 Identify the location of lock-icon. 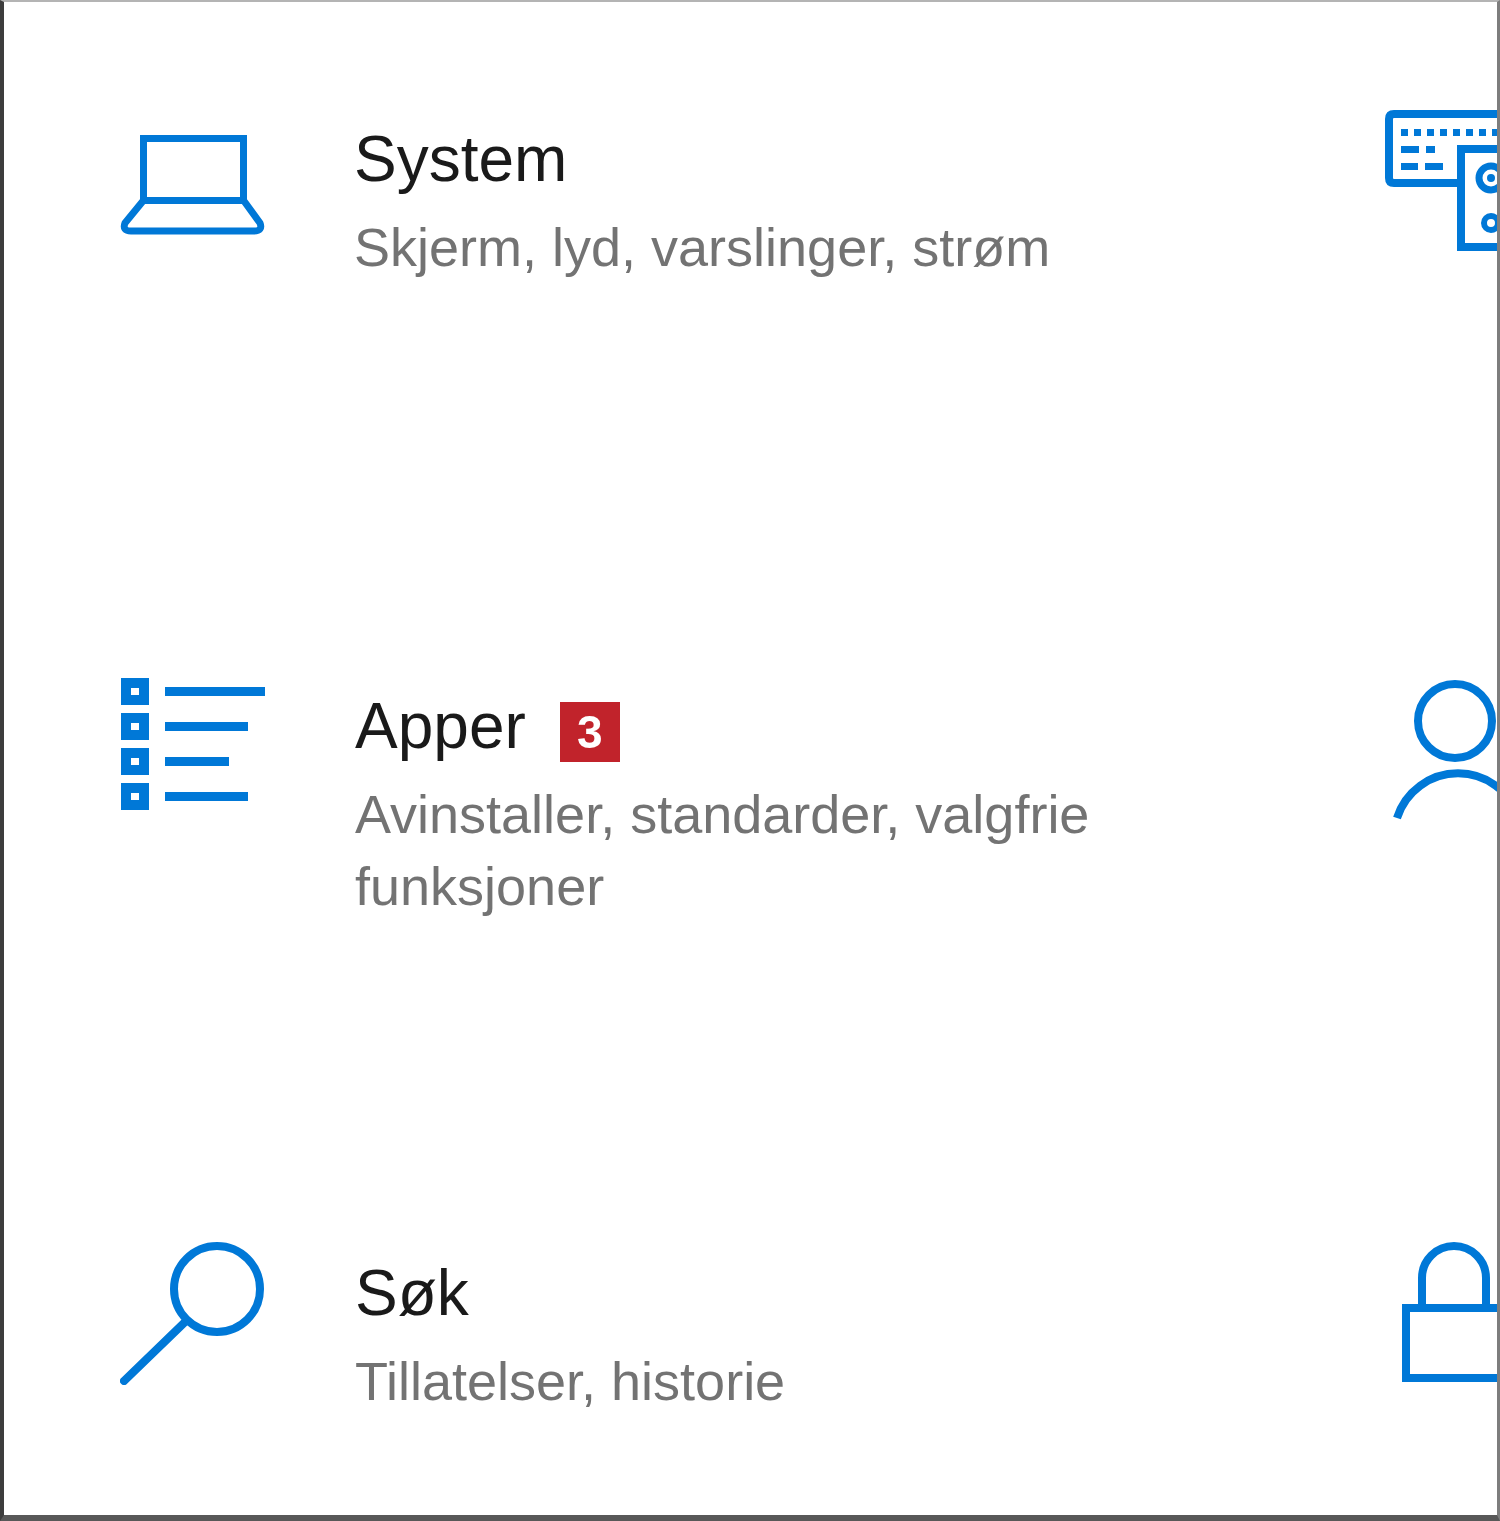
(1449, 1313).